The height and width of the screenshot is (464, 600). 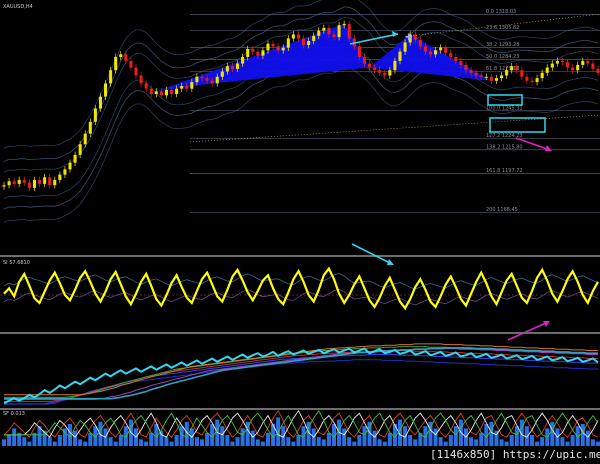 What do you see at coordinates (394, 128) in the screenshot?
I see `dotted-trendline-lower` at bounding box center [394, 128].